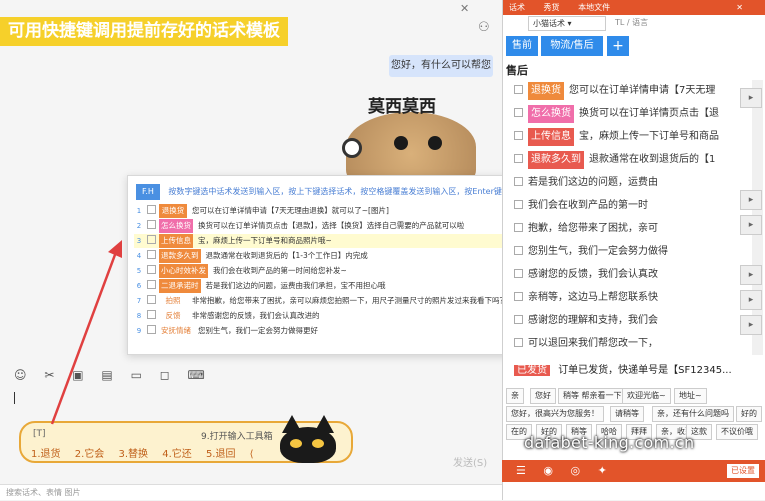  What do you see at coordinates (180, 256) in the screenshot?
I see `row-tag: 退款多久到` at bounding box center [180, 256].